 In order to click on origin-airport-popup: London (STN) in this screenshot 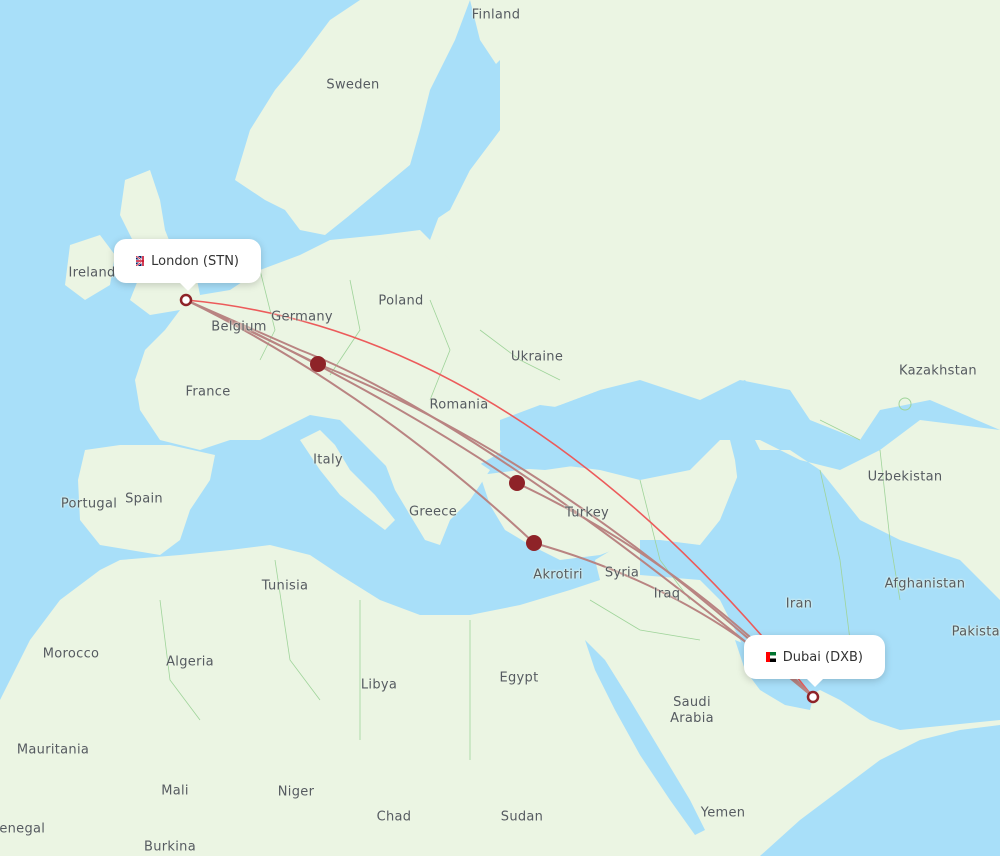, I will do `click(187, 265)`.